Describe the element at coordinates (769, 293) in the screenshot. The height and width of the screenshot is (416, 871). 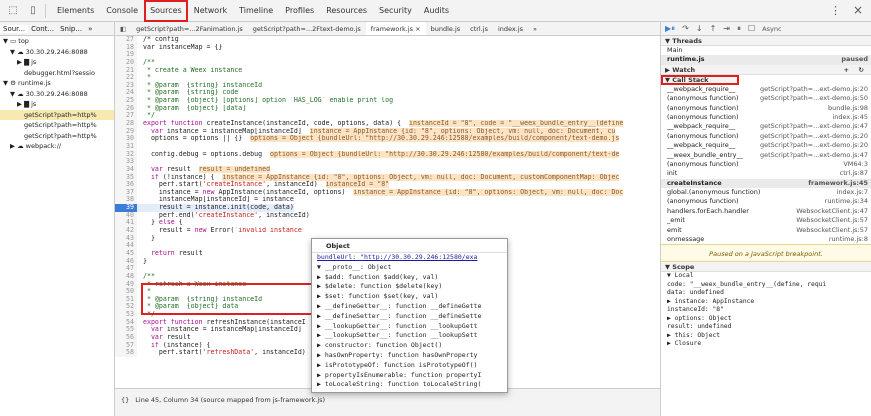
I see `scope-variable: data: undefined` at that location.